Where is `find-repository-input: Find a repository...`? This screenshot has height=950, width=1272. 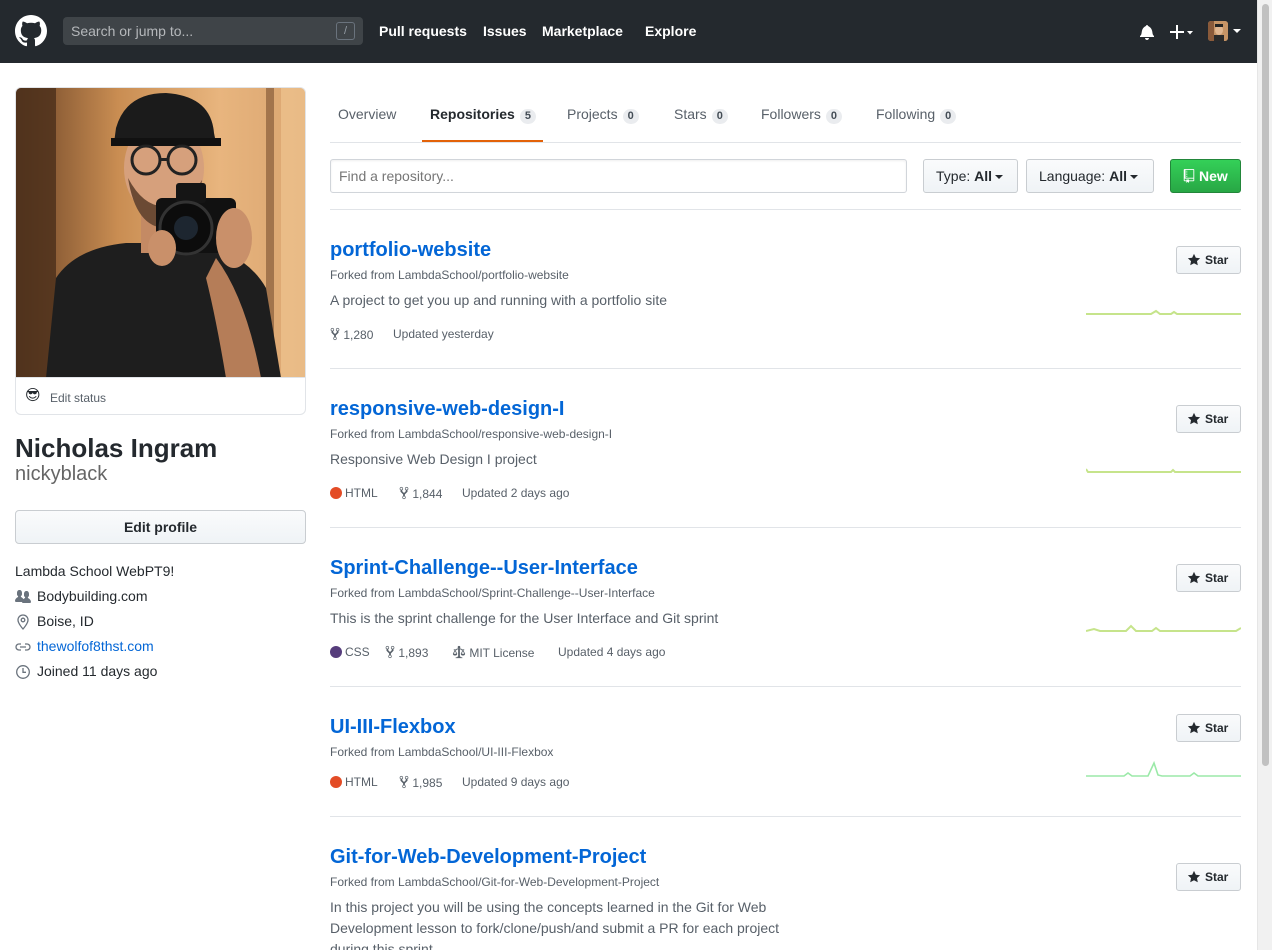 find-repository-input: Find a repository... is located at coordinates (618, 176).